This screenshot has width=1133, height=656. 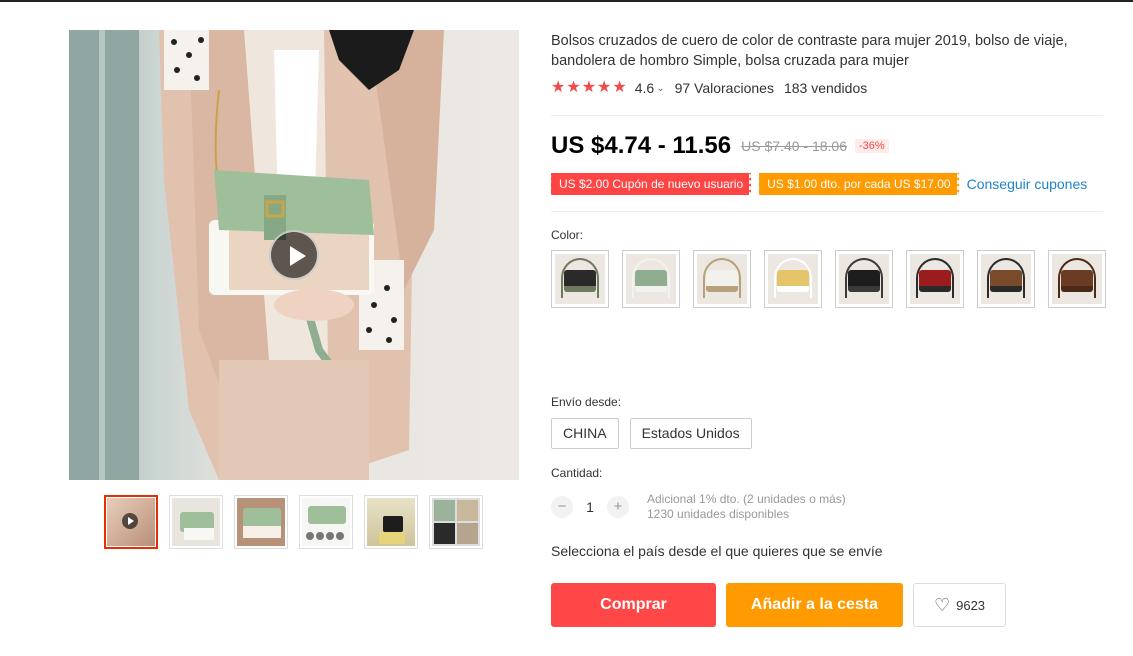 What do you see at coordinates (746, 499) in the screenshot?
I see `bulk-discount-text: Adicional 1% dto. (2 unidades o más)` at bounding box center [746, 499].